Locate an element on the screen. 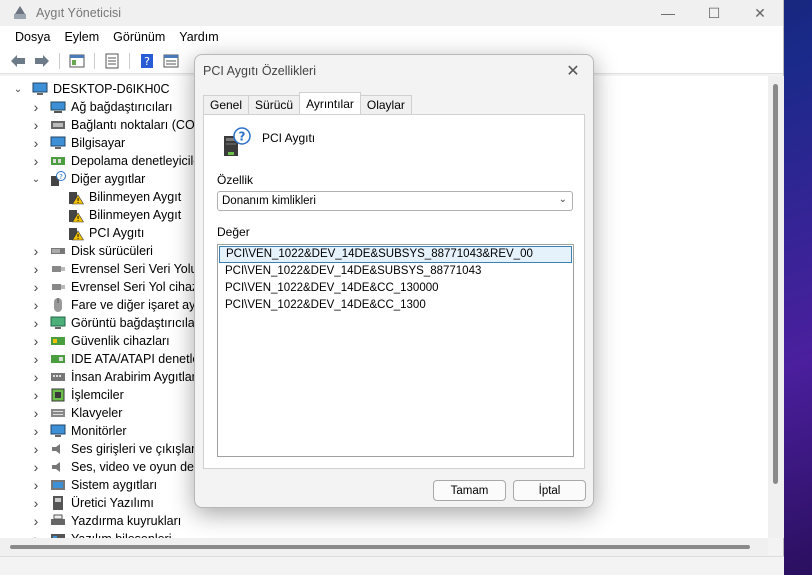  menu-help: Yardım is located at coordinates (198, 37).